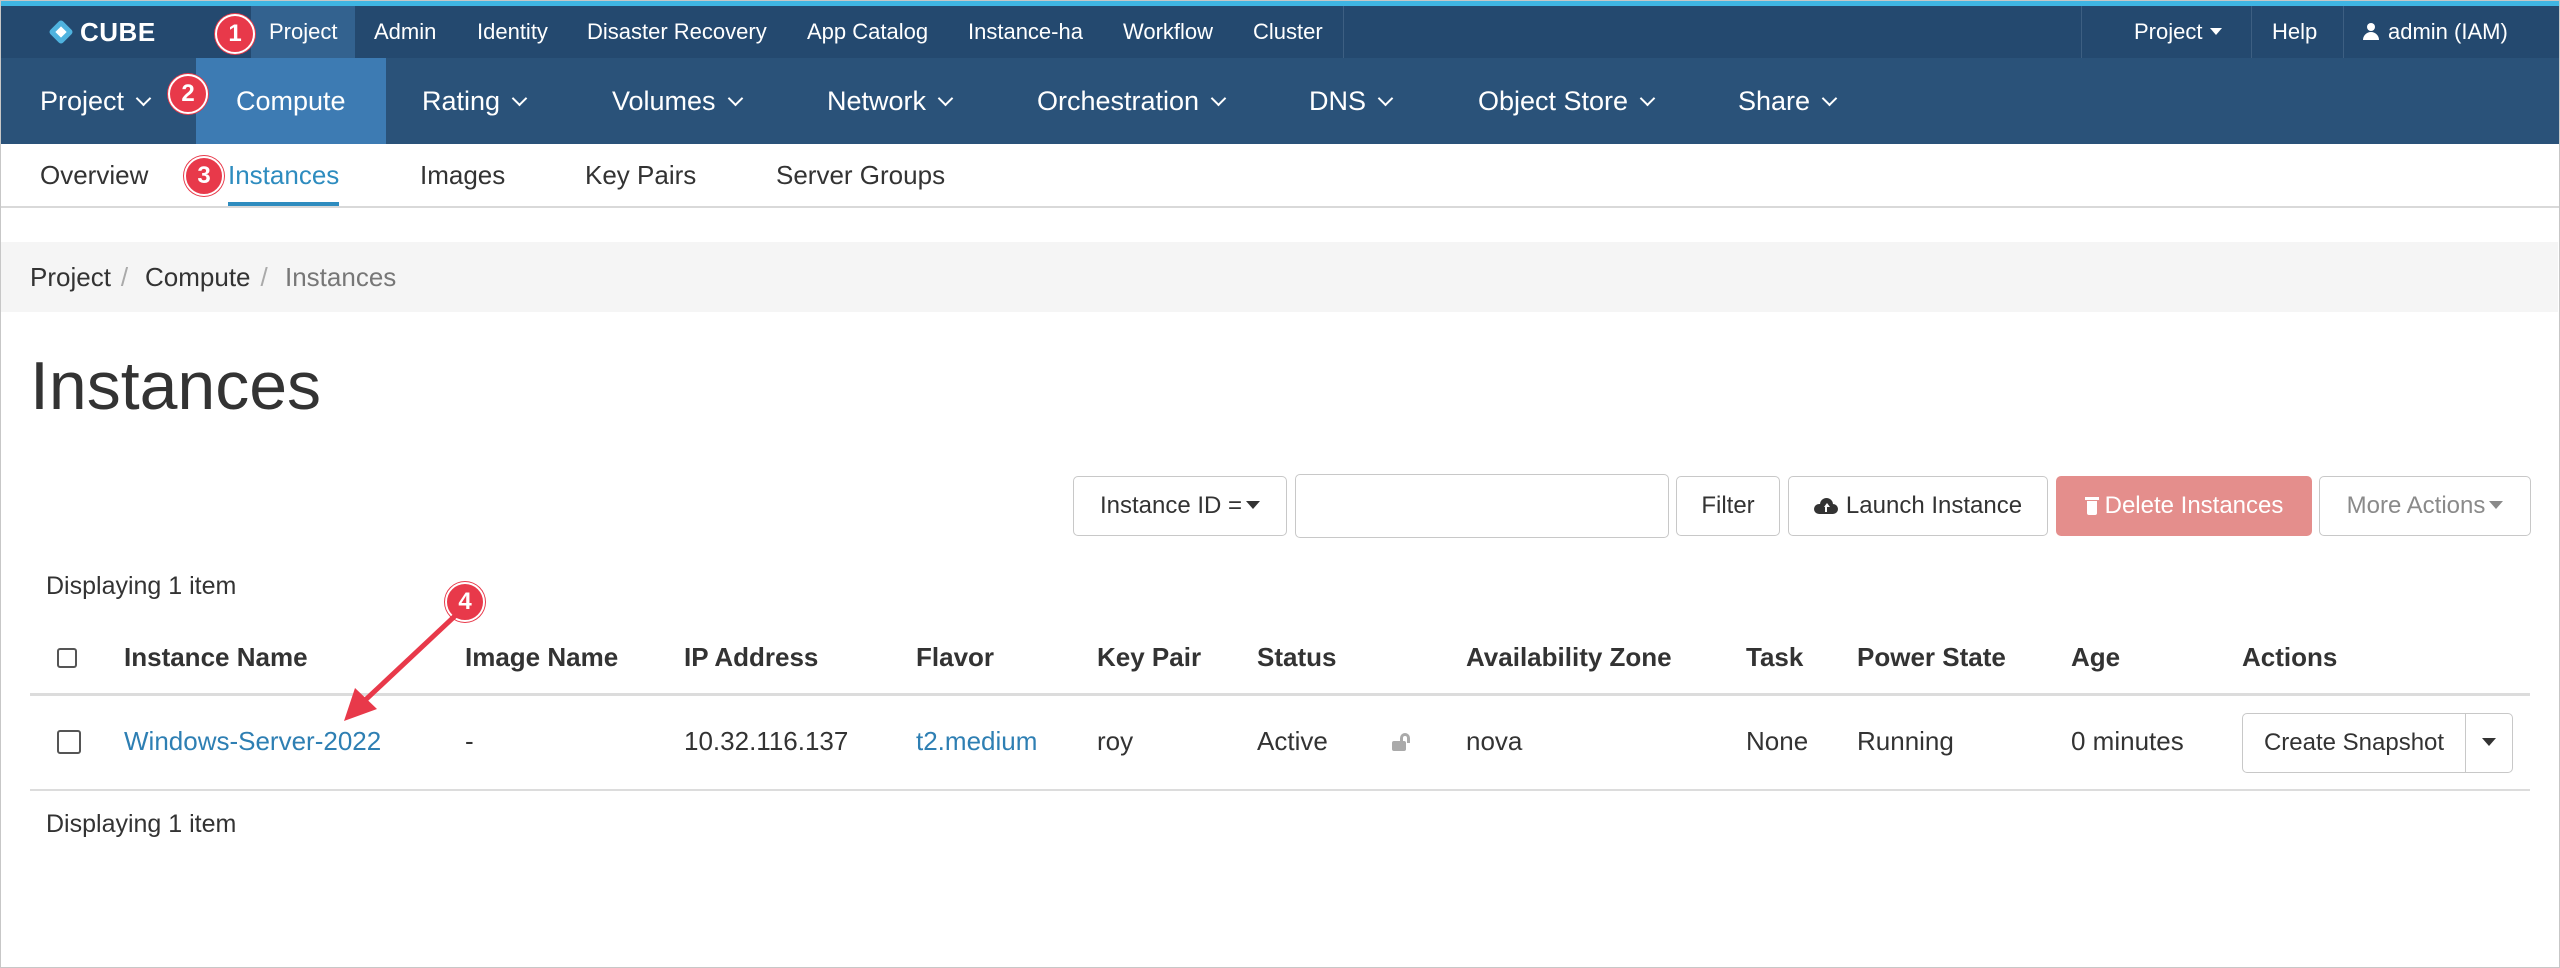 The width and height of the screenshot is (2560, 968). I want to click on column-header-age: Age, so click(2095, 657).